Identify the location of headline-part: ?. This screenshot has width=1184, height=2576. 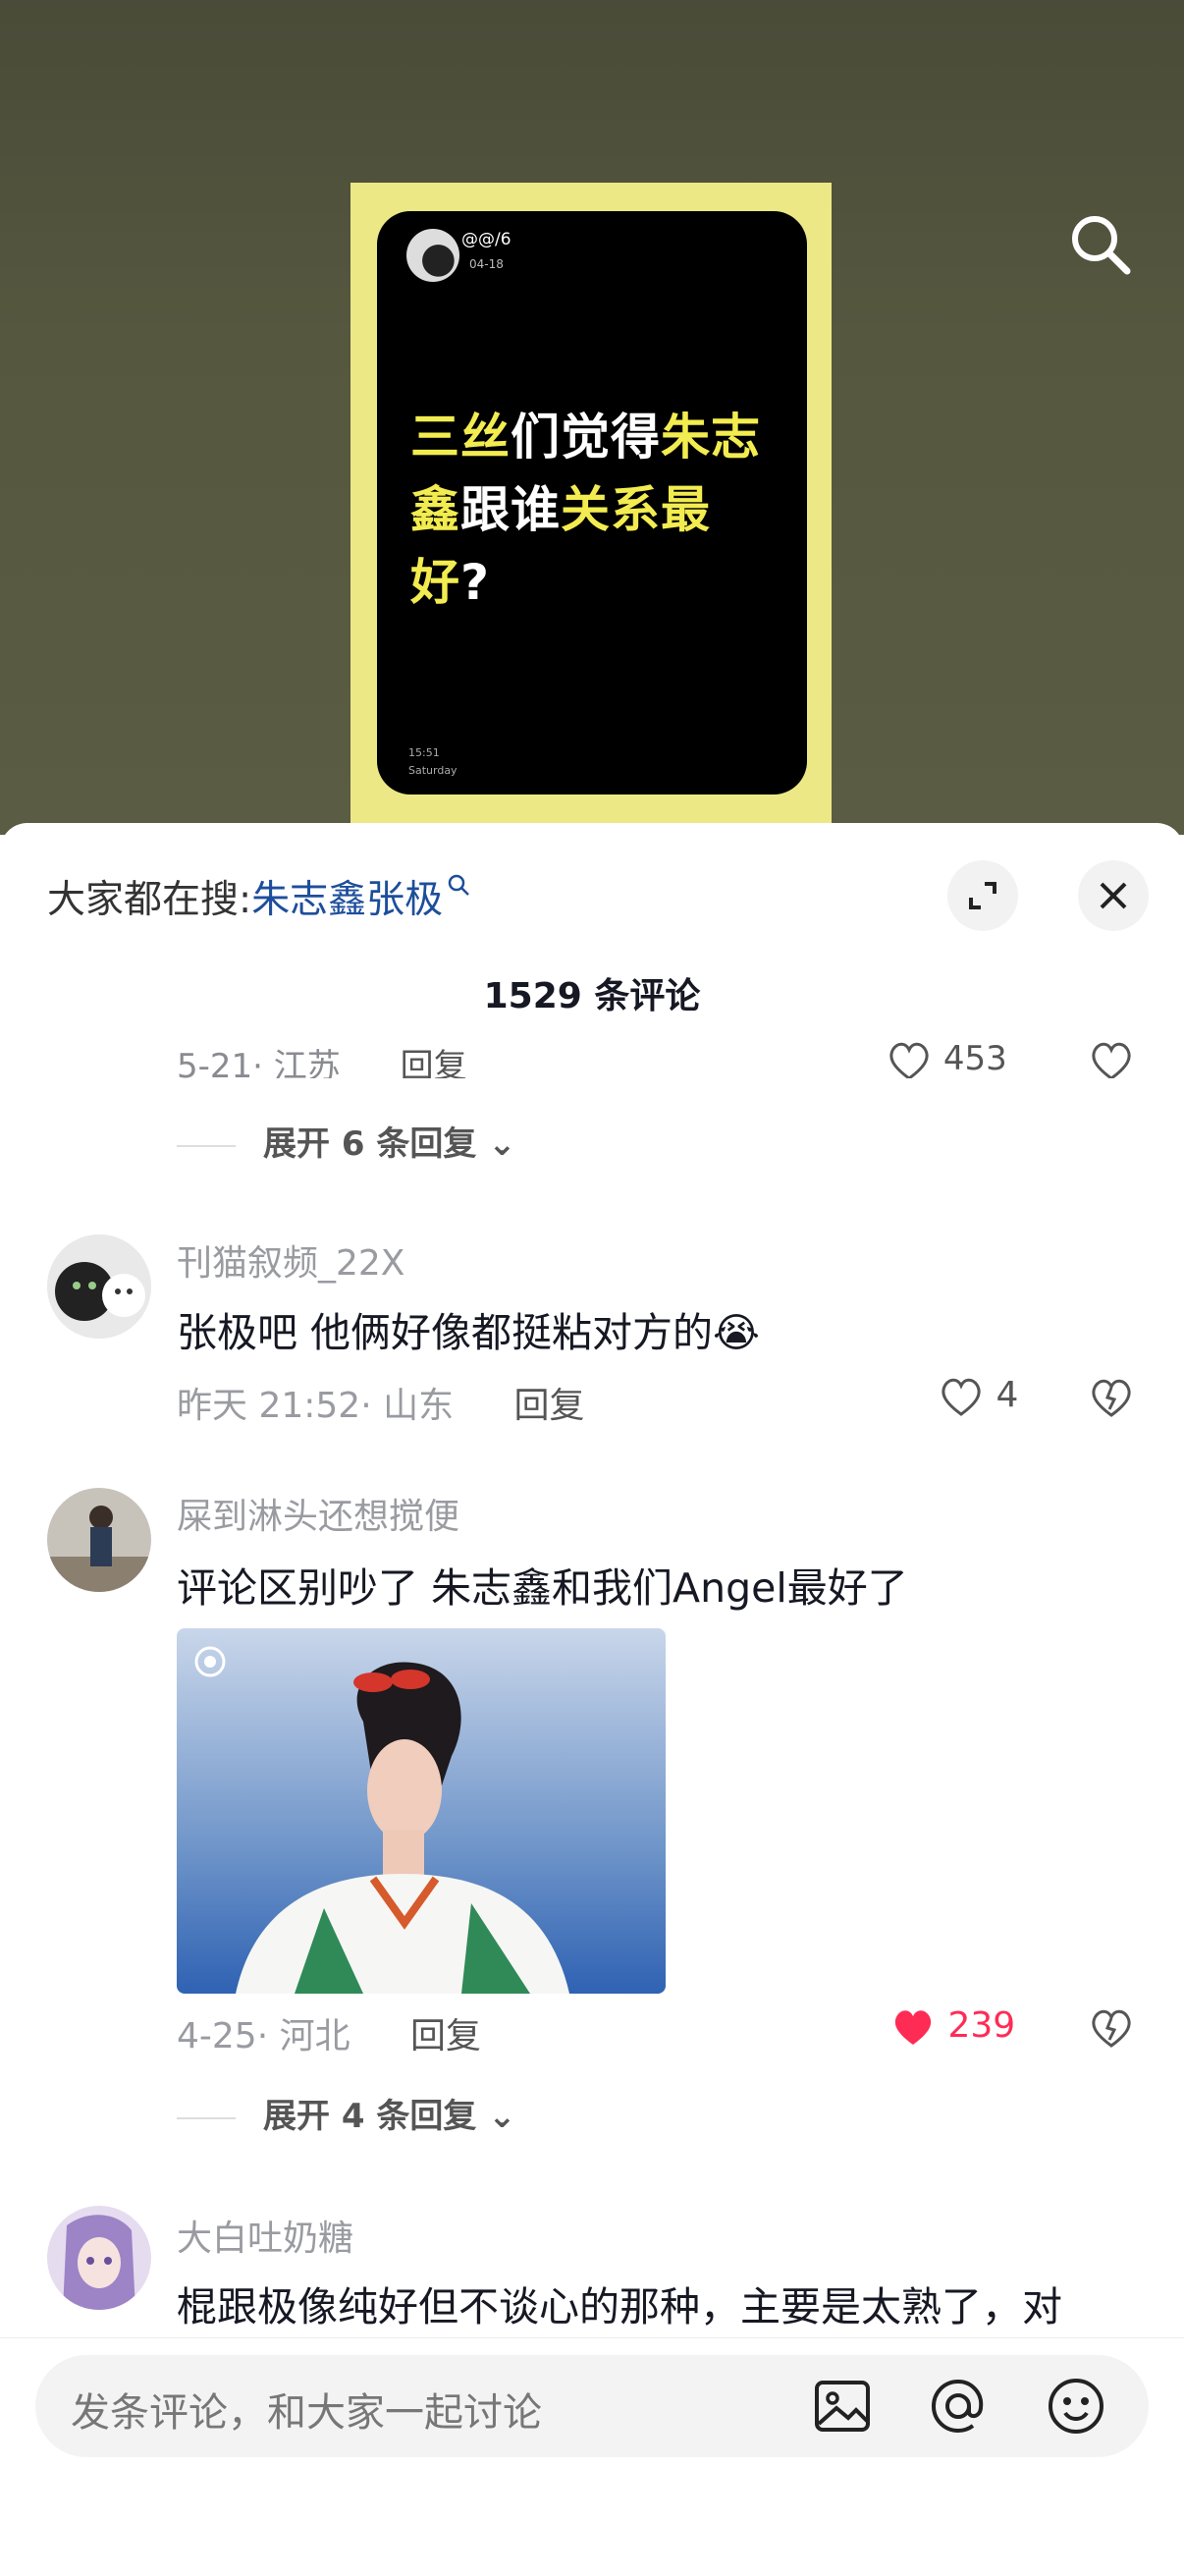
(475, 582).